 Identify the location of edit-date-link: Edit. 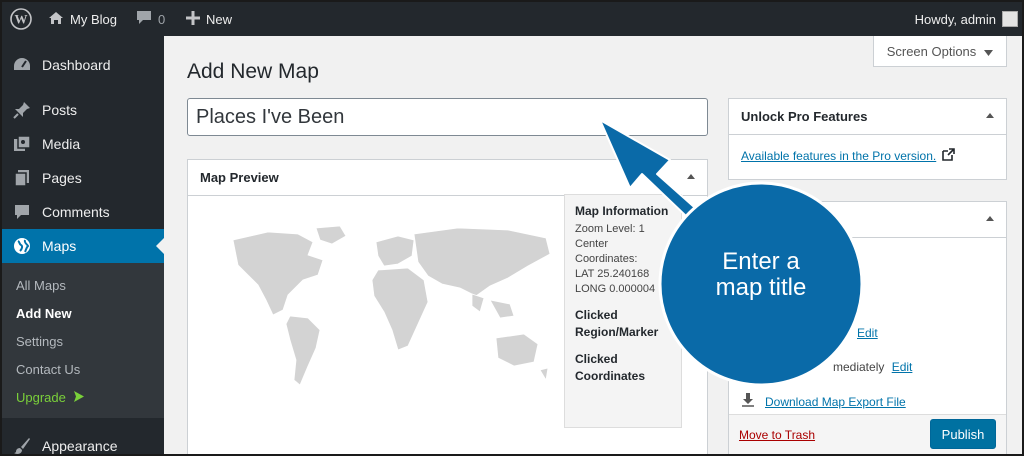
(902, 367).